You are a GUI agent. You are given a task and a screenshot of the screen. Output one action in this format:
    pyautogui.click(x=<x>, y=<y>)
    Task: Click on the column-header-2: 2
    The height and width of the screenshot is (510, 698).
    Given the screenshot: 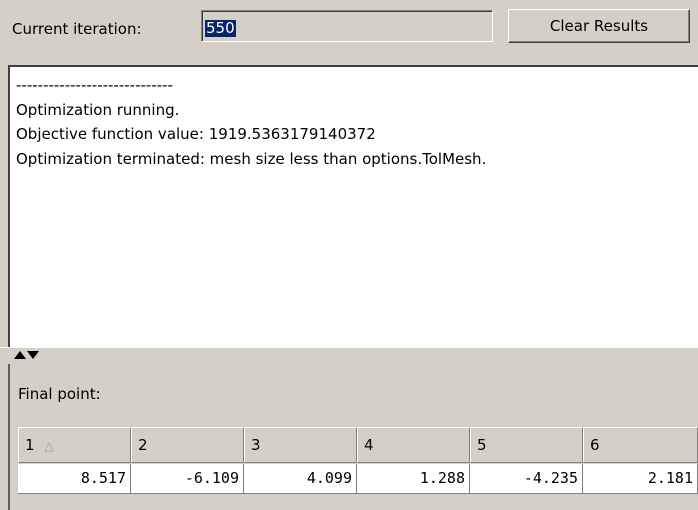 What is the action you would take?
    pyautogui.click(x=187, y=445)
    